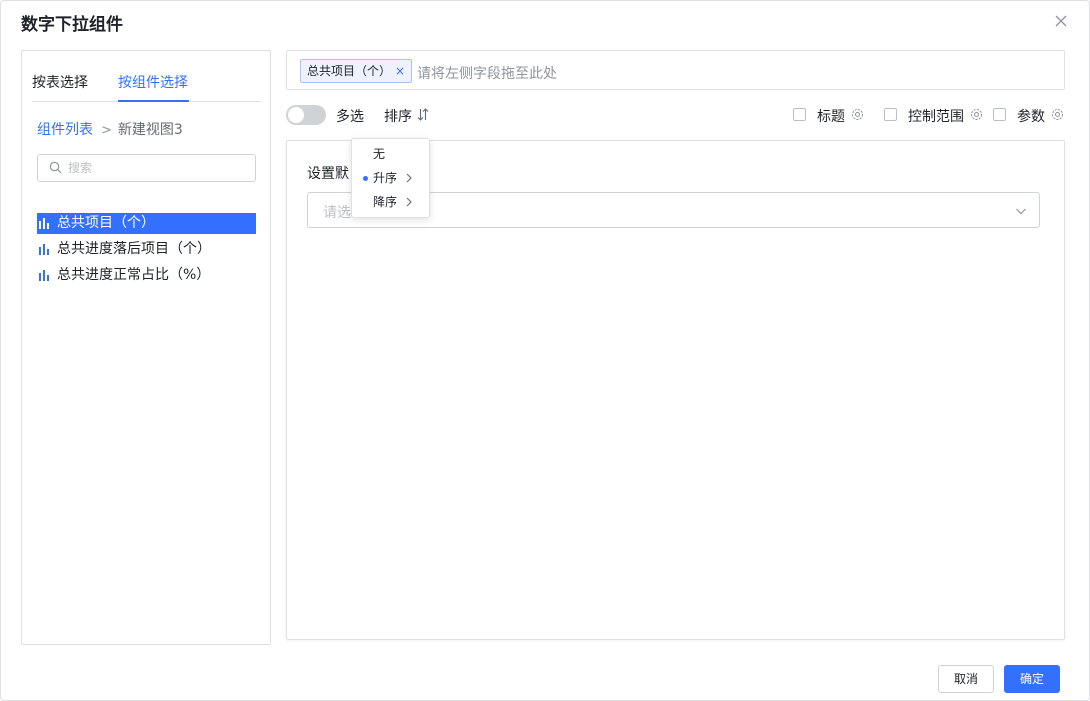  I want to click on title-label: 标题, so click(831, 117).